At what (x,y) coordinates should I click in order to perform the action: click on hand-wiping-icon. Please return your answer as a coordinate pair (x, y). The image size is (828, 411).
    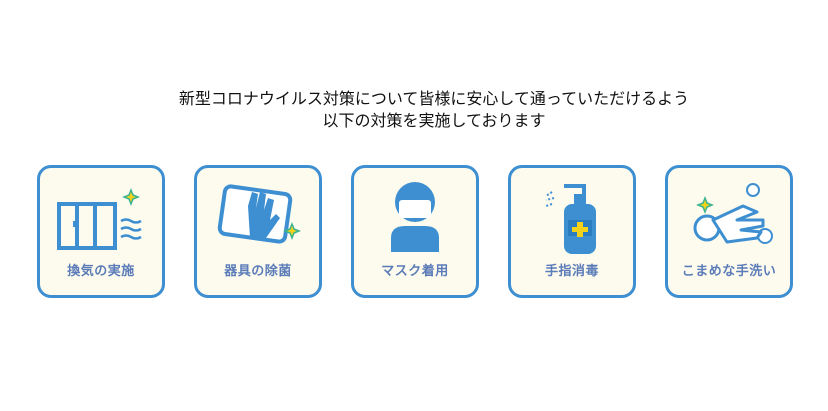
    Looking at the image, I should click on (259, 214).